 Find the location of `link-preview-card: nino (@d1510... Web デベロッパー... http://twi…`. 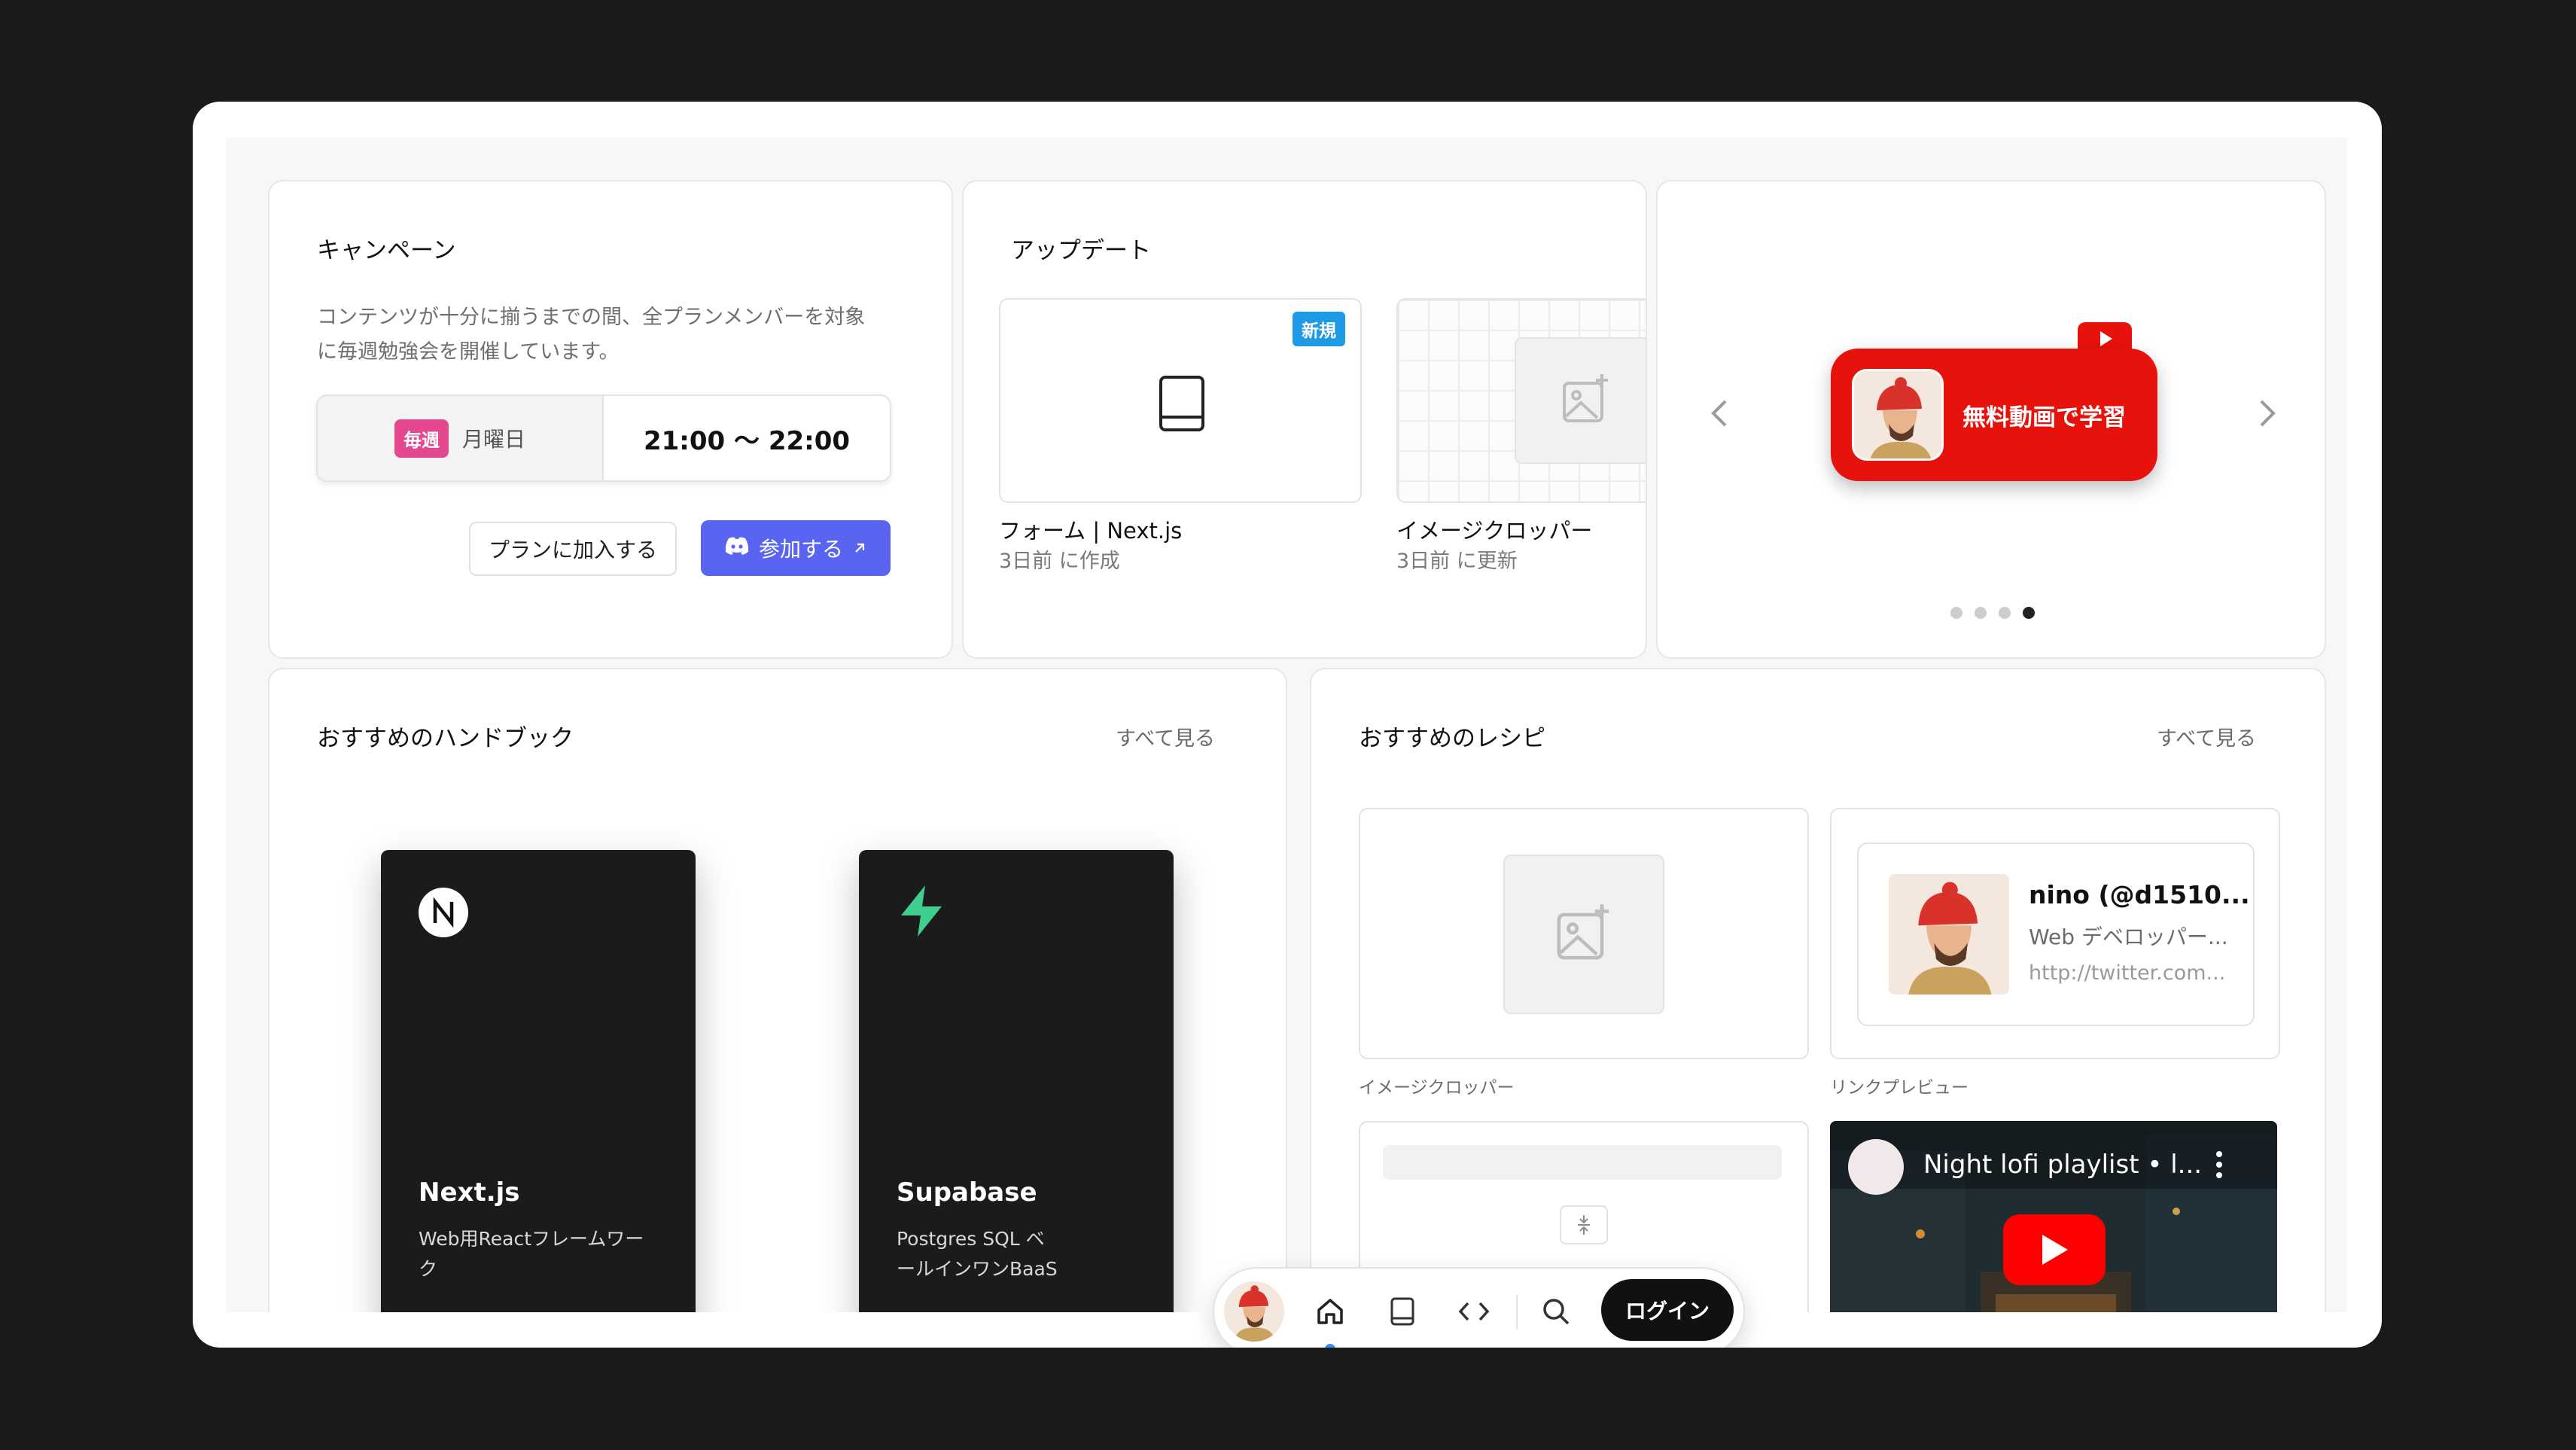

link-preview-card: nino (@d1510... Web デベロッパー... http://twi… is located at coordinates (2056, 934).